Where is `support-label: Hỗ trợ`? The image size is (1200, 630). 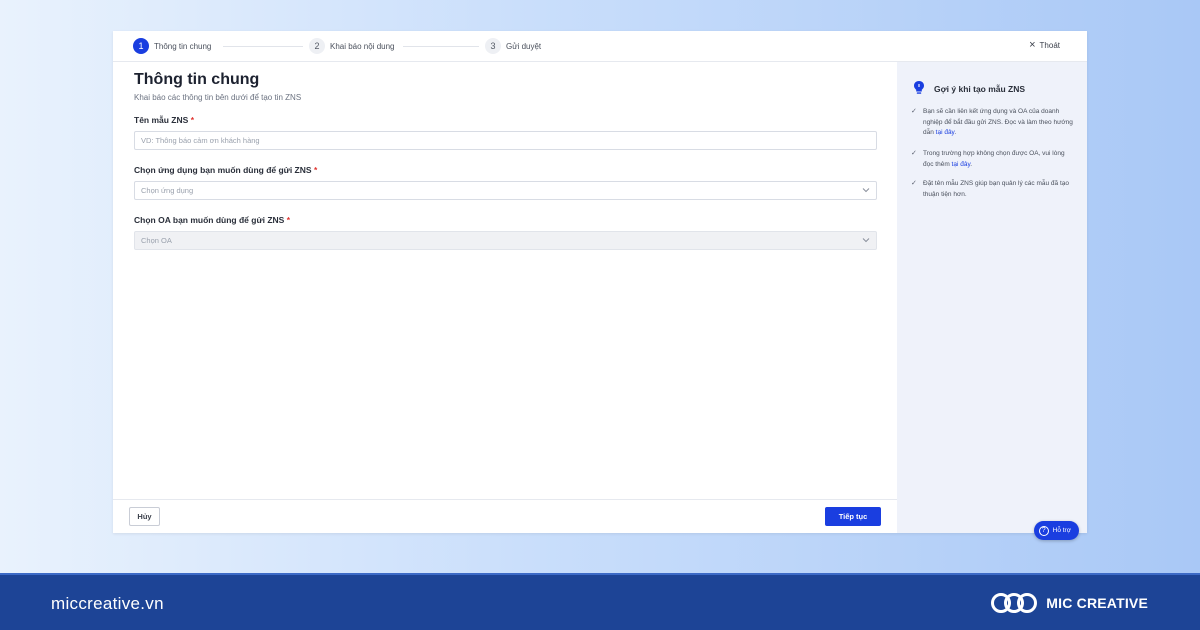
support-label: Hỗ trợ is located at coordinates (1061, 530).